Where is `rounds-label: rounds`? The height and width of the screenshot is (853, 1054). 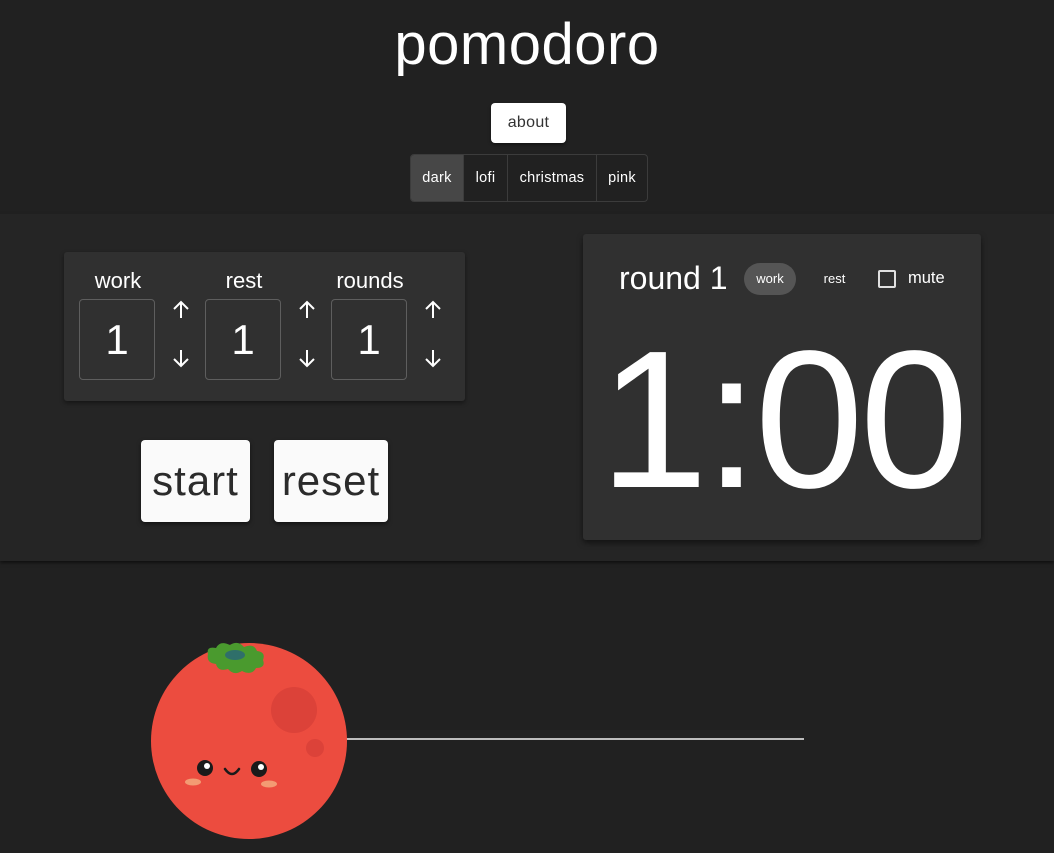 rounds-label: rounds is located at coordinates (370, 280).